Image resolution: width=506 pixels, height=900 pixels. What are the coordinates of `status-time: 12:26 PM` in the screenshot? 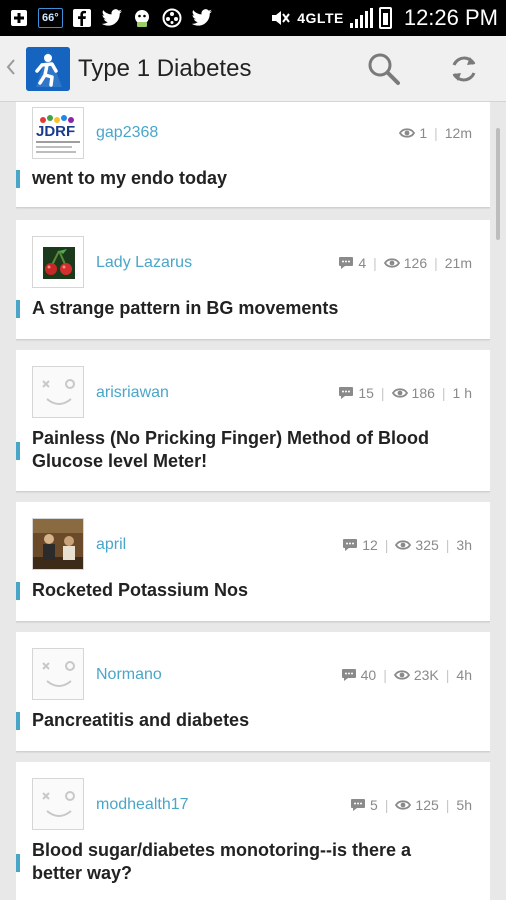 It's located at (450, 17).